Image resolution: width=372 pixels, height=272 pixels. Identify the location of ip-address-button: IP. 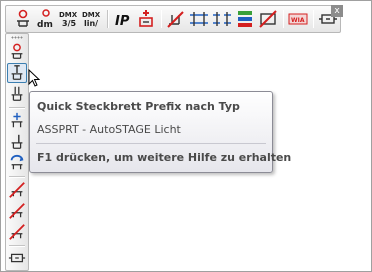
(123, 19).